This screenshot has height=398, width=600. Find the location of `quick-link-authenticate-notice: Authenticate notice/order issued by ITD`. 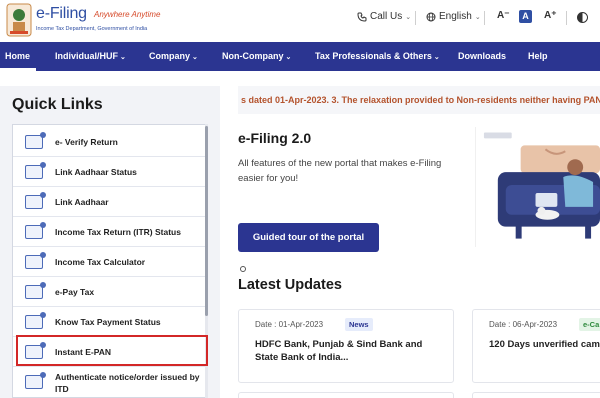

quick-link-authenticate-notice: Authenticate notice/order issued by ITD is located at coordinates (109, 382).